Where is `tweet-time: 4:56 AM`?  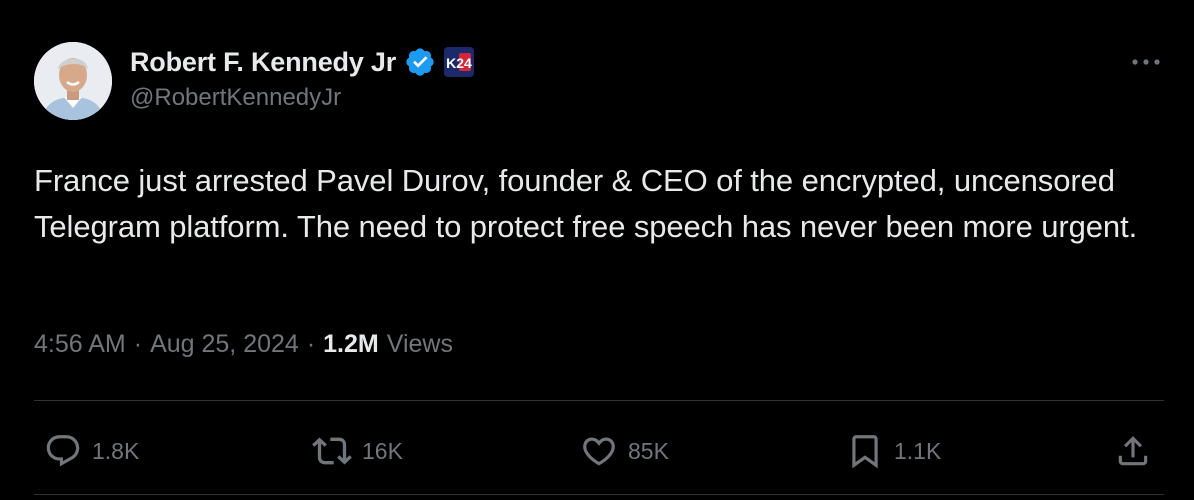 tweet-time: 4:56 AM is located at coordinates (80, 344).